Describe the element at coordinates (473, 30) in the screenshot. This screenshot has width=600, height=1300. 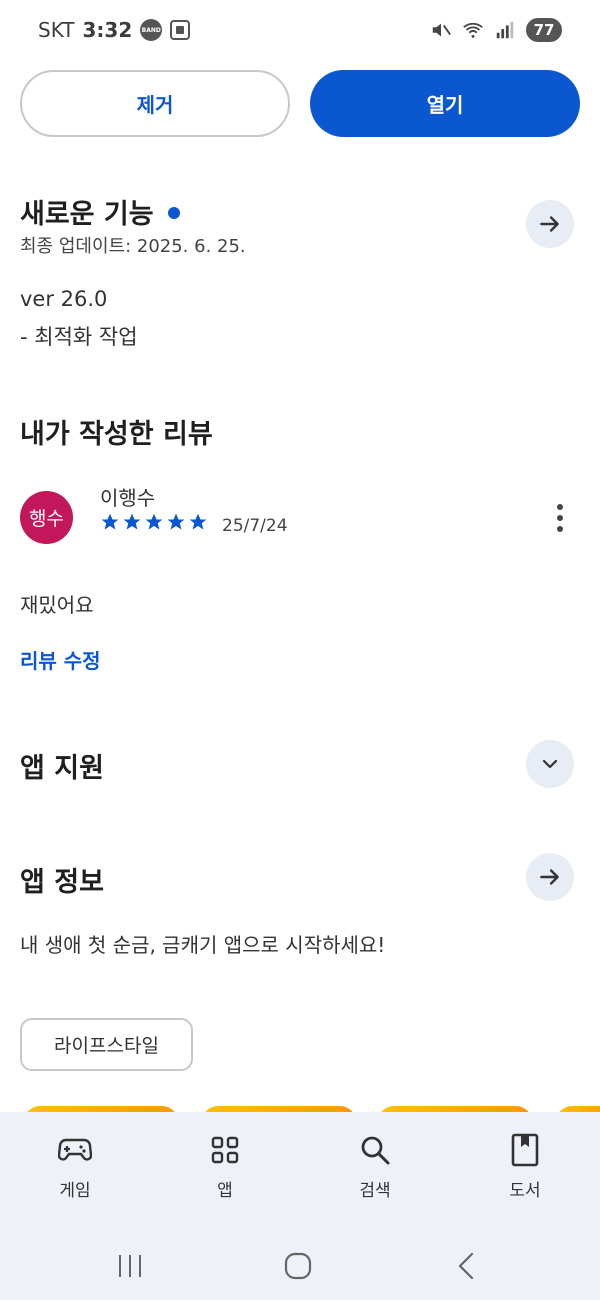
I see `wifi-icon` at that location.